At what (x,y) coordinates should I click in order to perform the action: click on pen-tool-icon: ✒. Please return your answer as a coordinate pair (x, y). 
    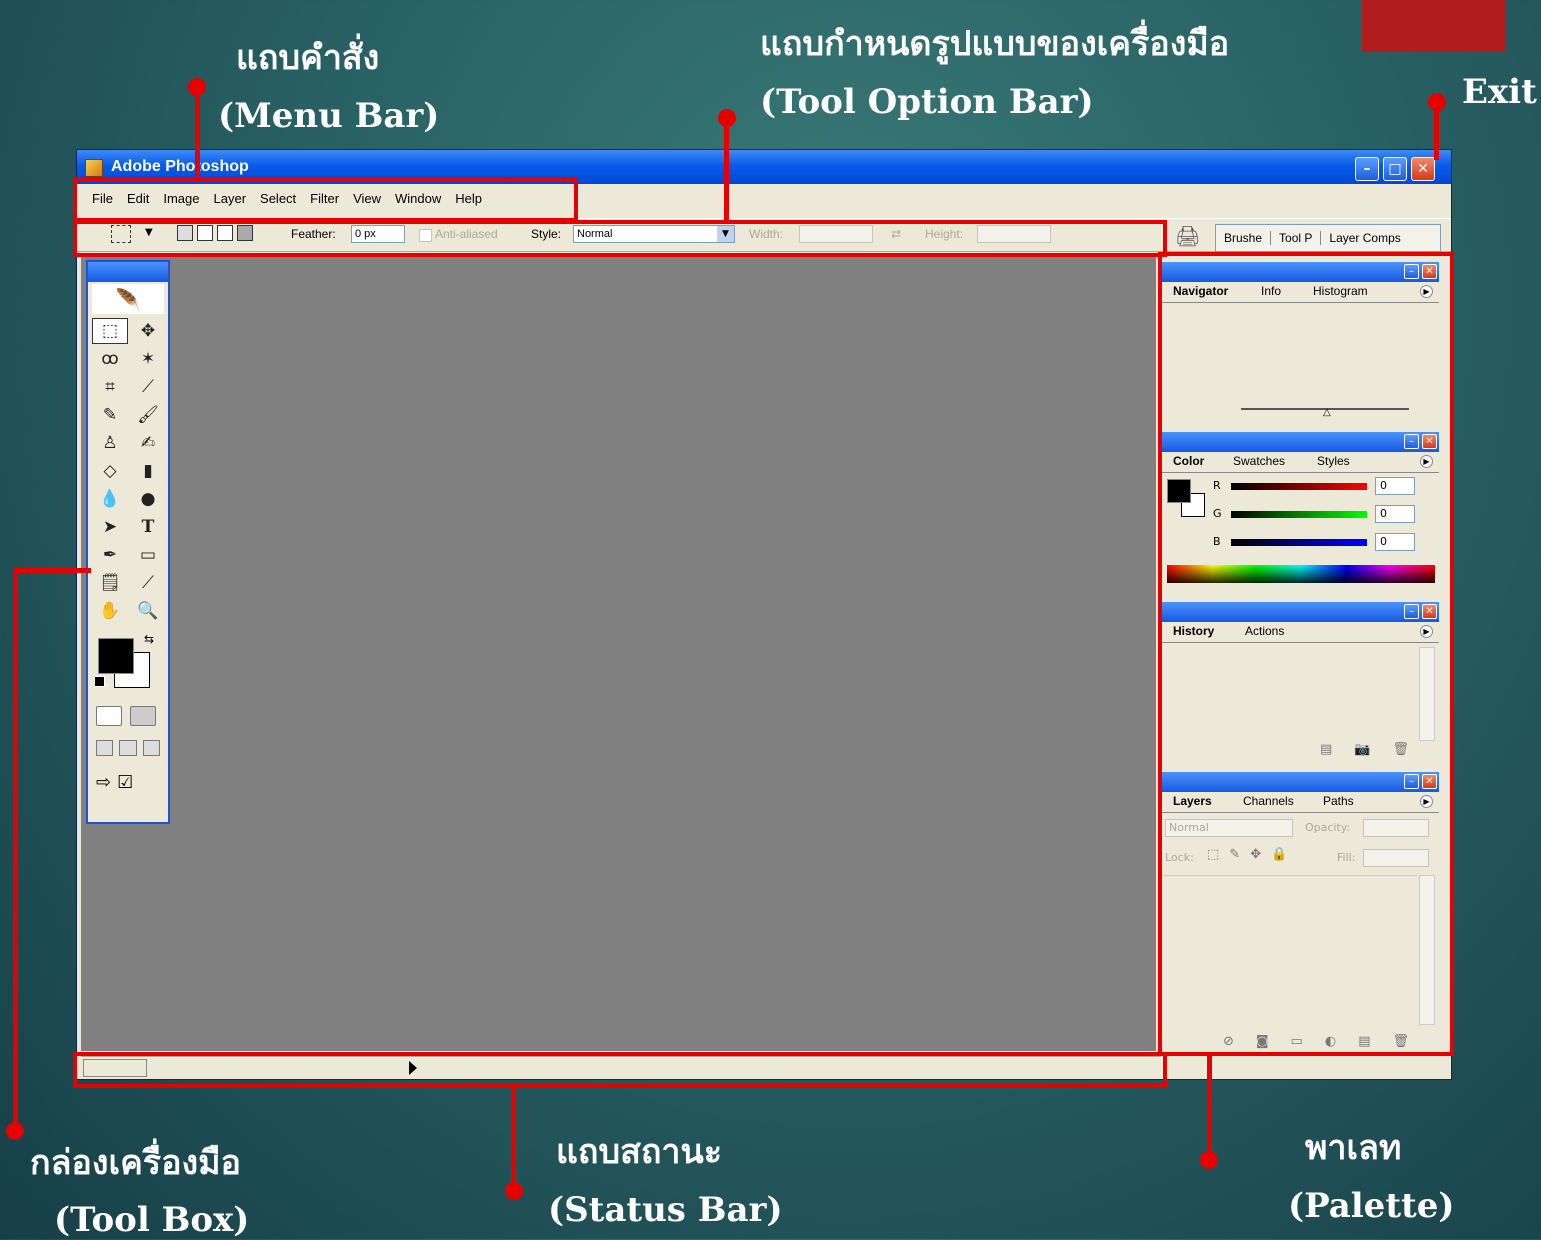
    Looking at the image, I should click on (110, 555).